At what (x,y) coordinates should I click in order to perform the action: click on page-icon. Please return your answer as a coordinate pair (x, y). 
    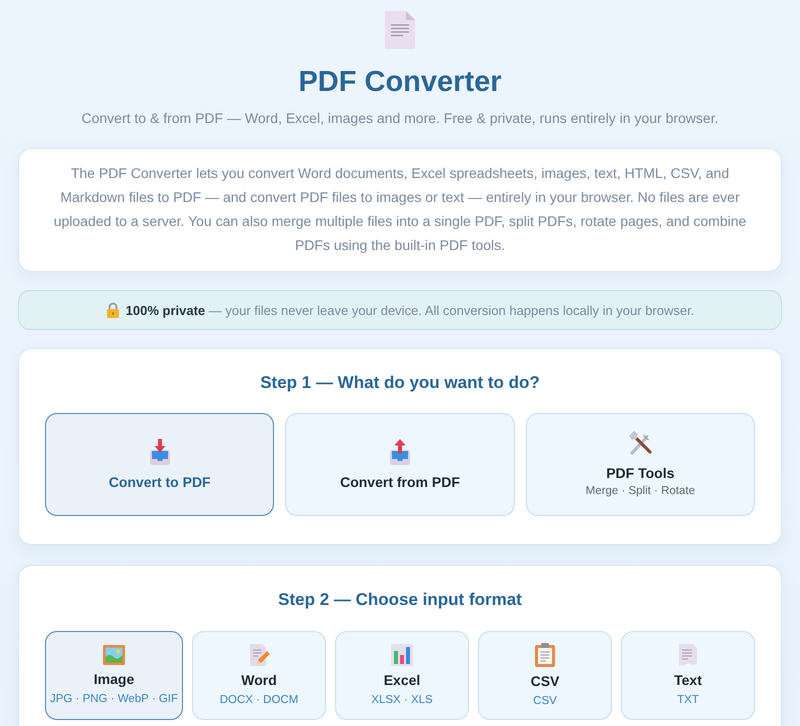
    Looking at the image, I should click on (400, 30).